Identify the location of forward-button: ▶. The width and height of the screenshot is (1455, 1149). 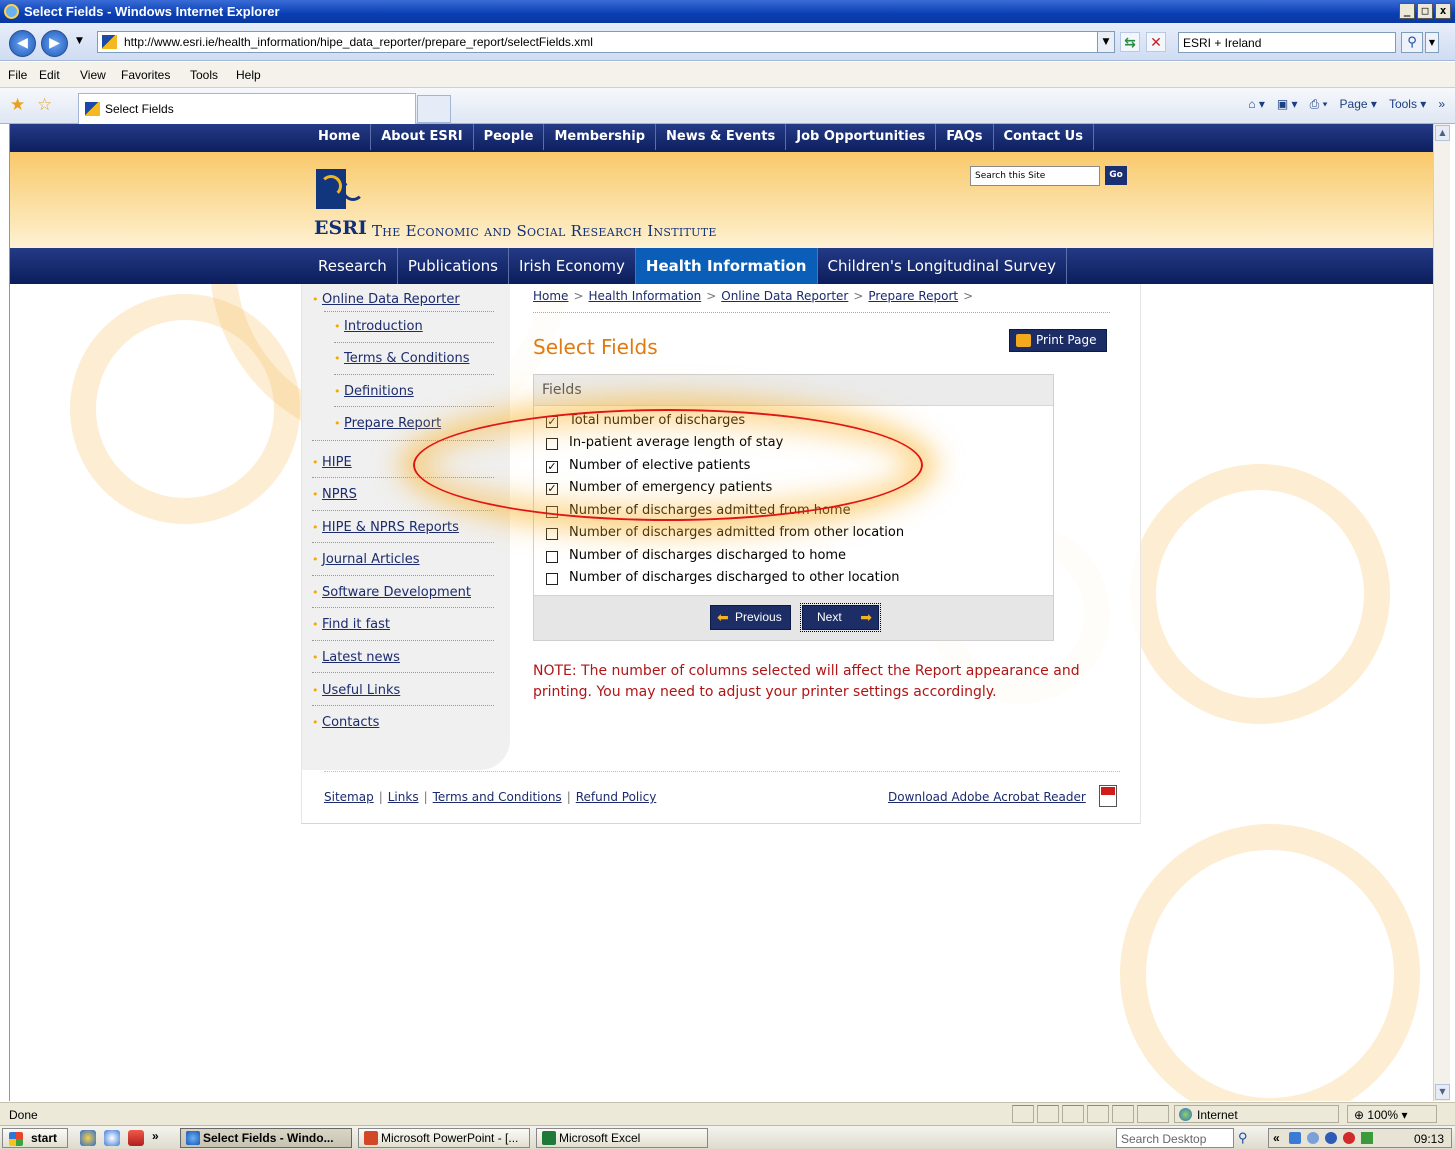
(54, 43).